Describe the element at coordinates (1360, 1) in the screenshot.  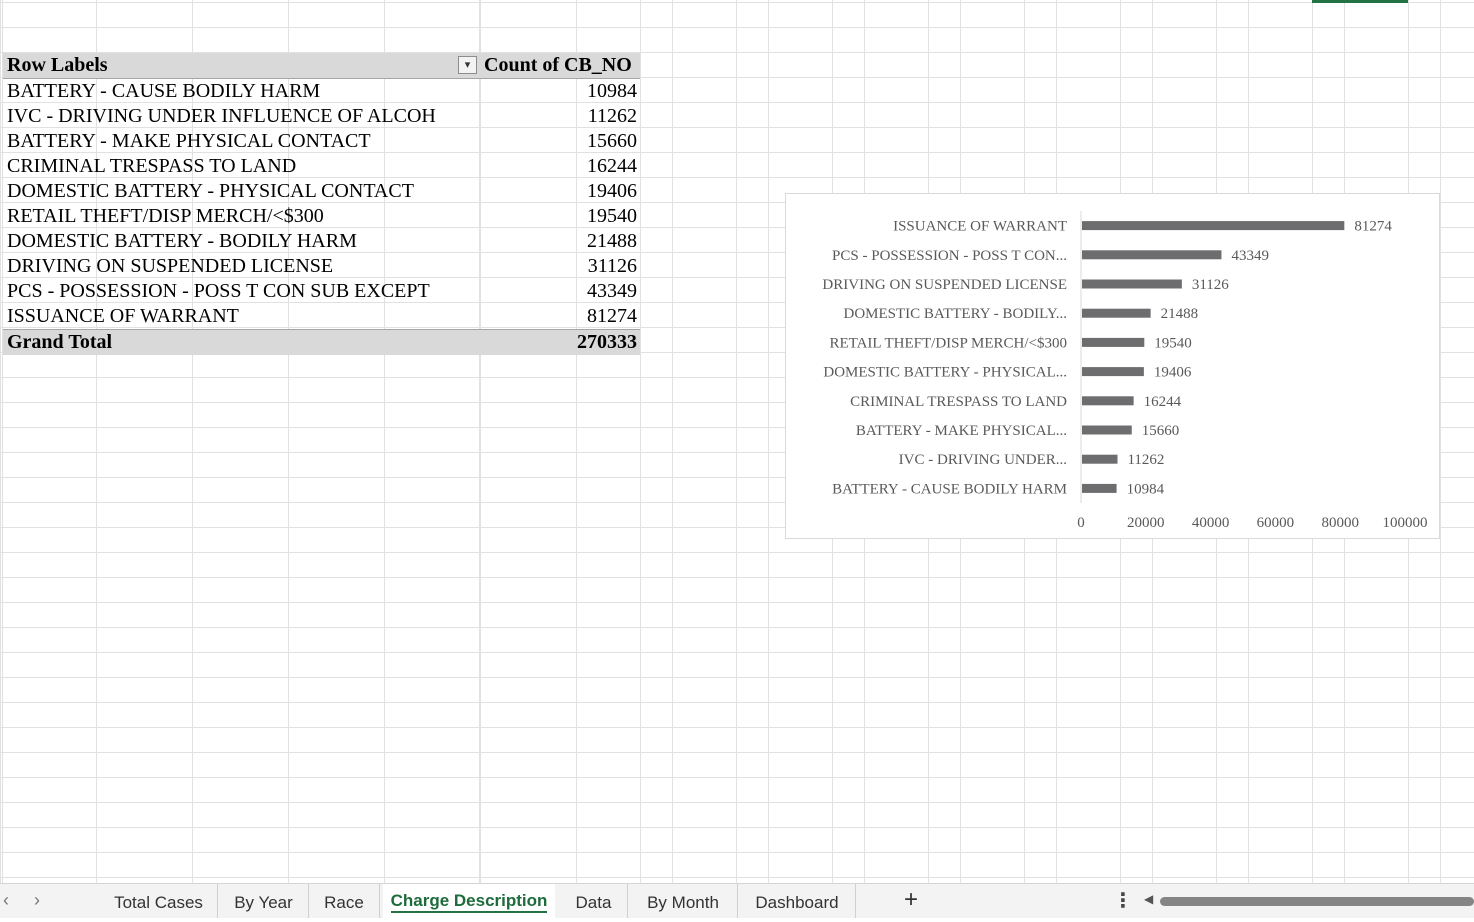
I see `selected-cell-indicator` at that location.